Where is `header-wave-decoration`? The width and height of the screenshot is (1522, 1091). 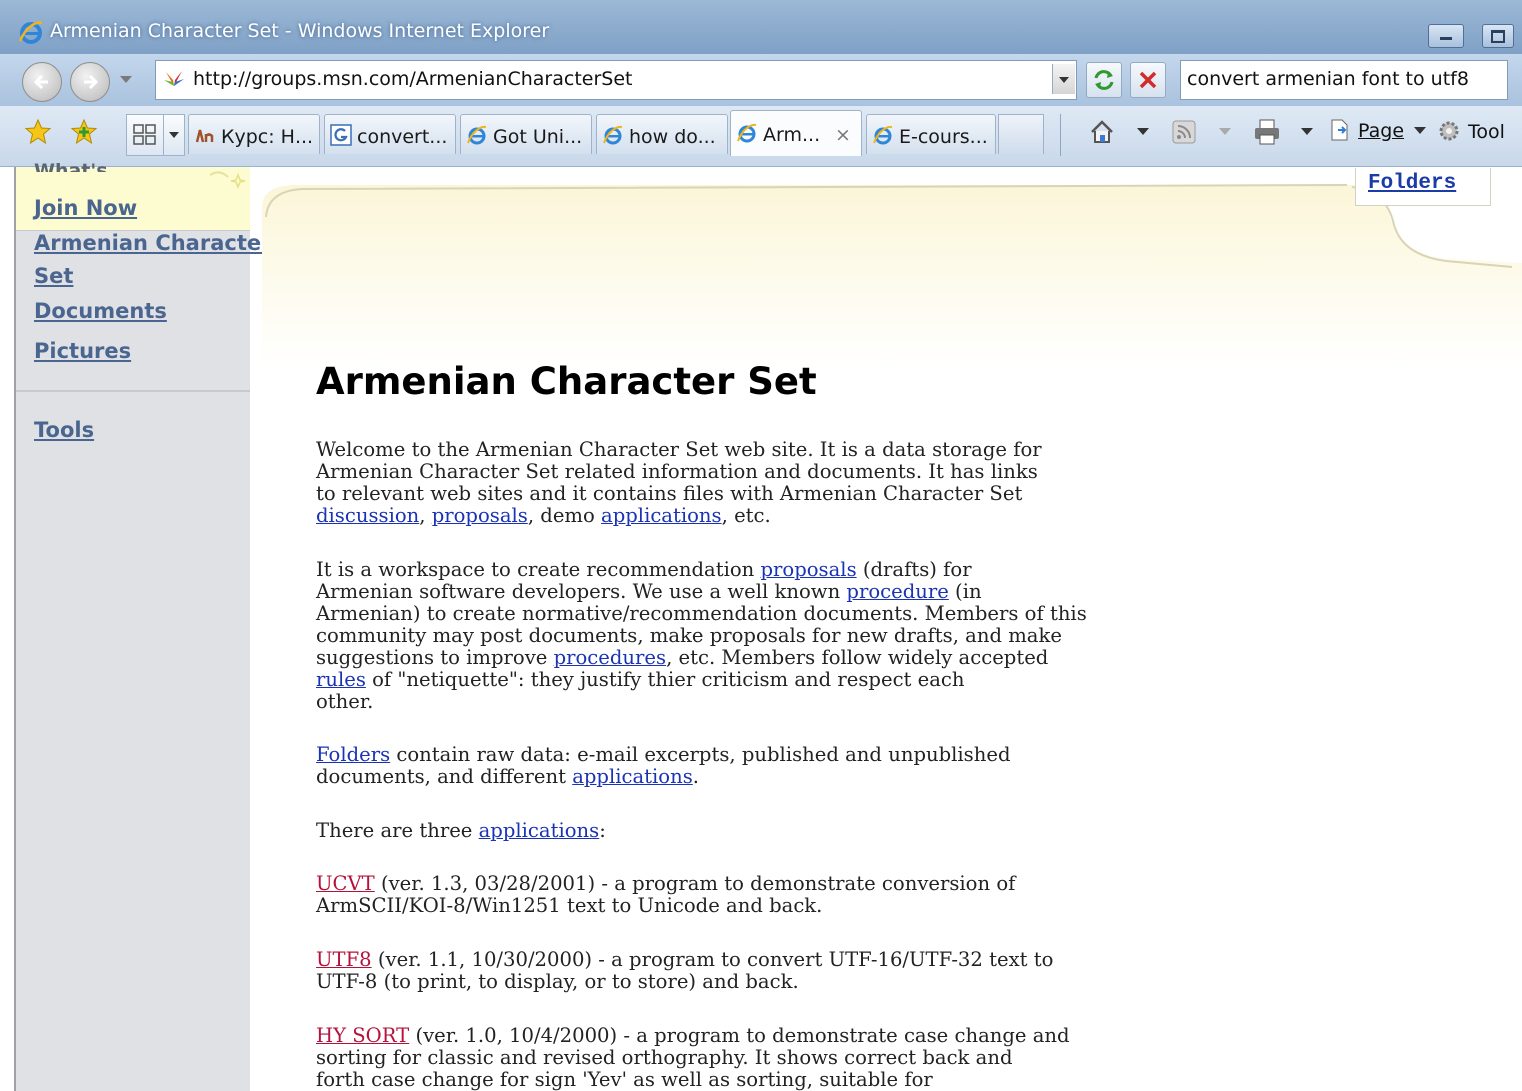 header-wave-decoration is located at coordinates (892, 275).